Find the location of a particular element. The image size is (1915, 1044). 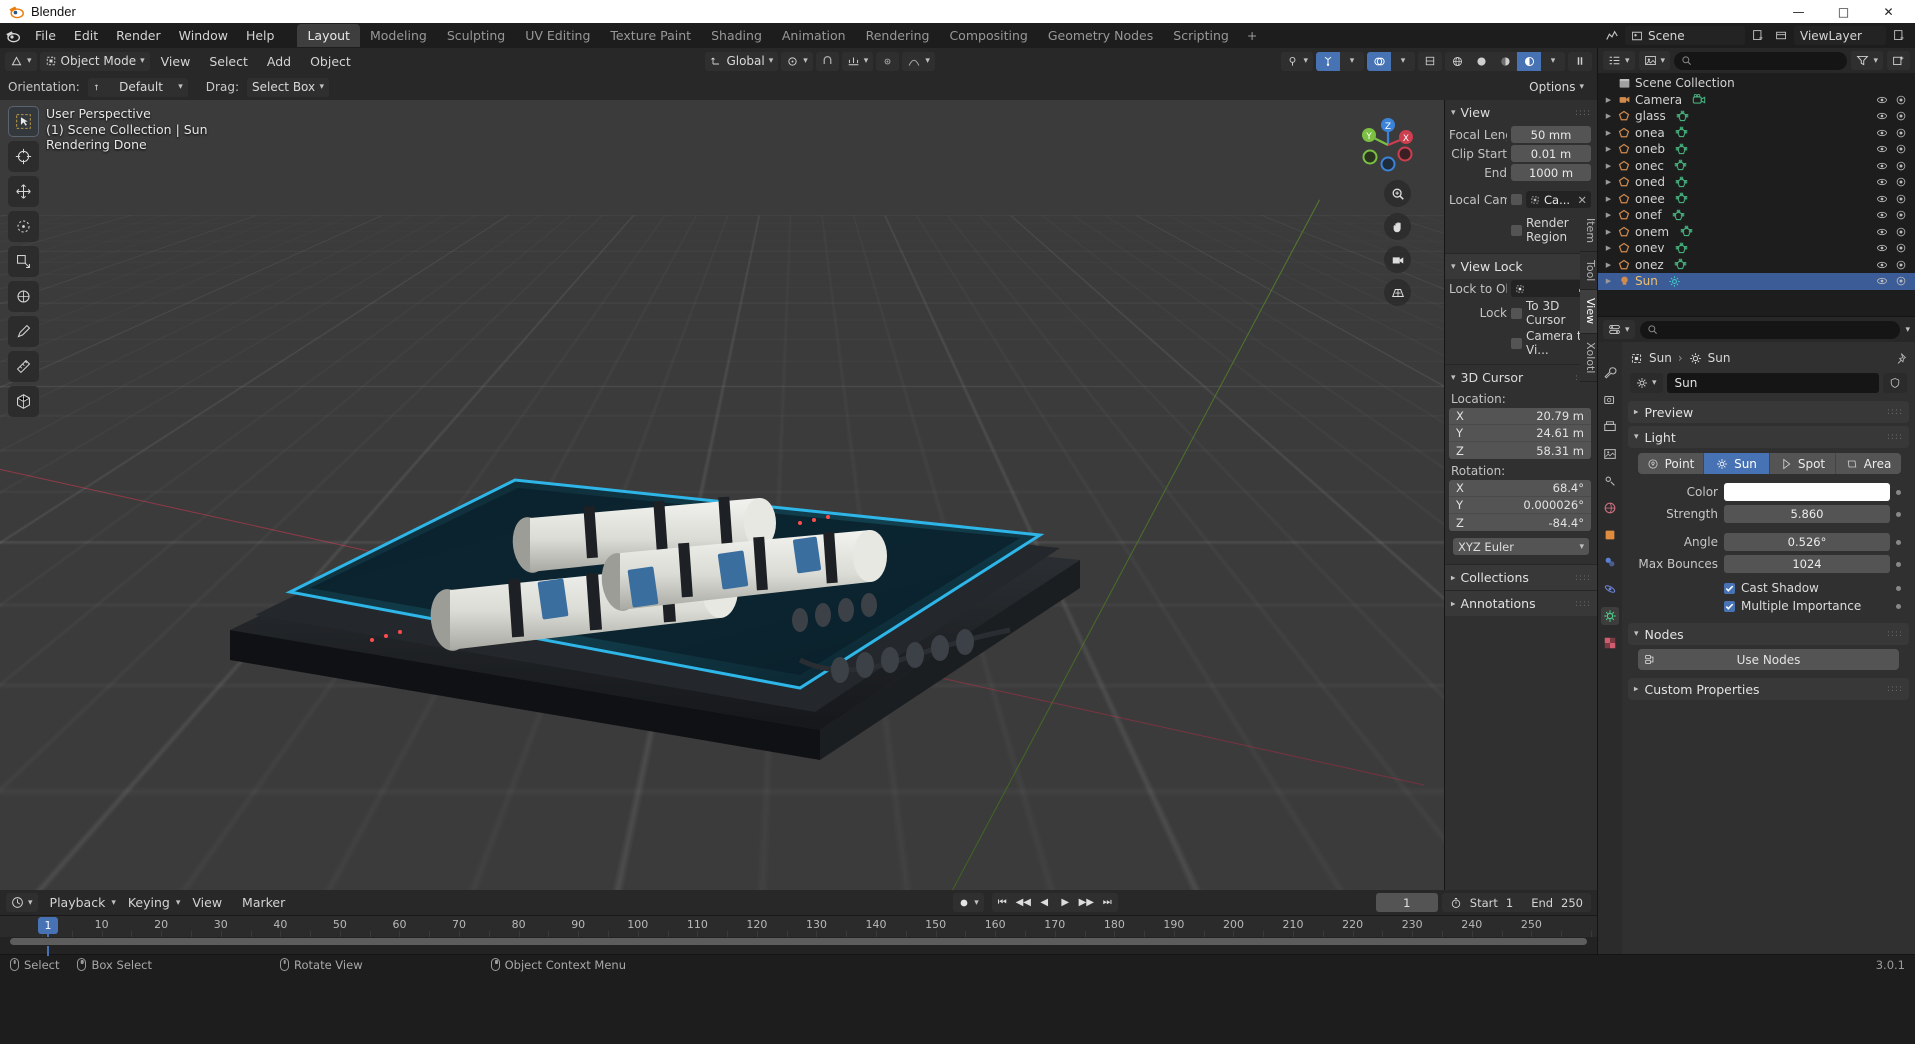

new-viewlayer-icon is located at coordinates (1899, 35).